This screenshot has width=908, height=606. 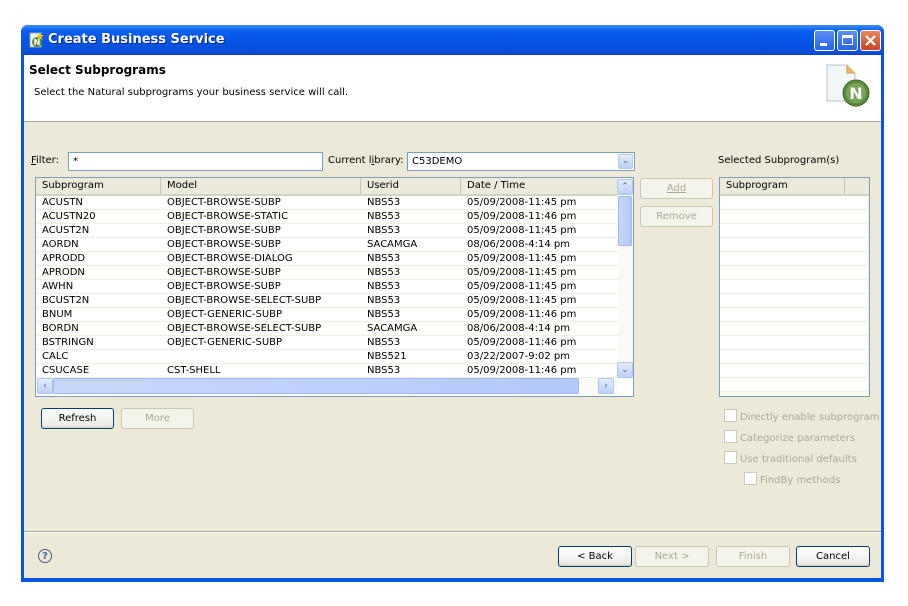 I want to click on use-traditional-defaults-checkbox: Use traditional defaults, so click(x=790, y=458).